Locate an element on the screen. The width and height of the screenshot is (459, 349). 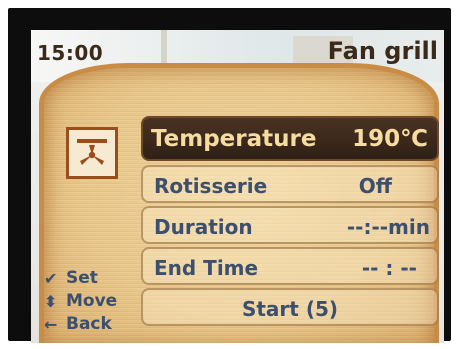
up-down-arrow-icon: ⬍ is located at coordinates (51, 301).